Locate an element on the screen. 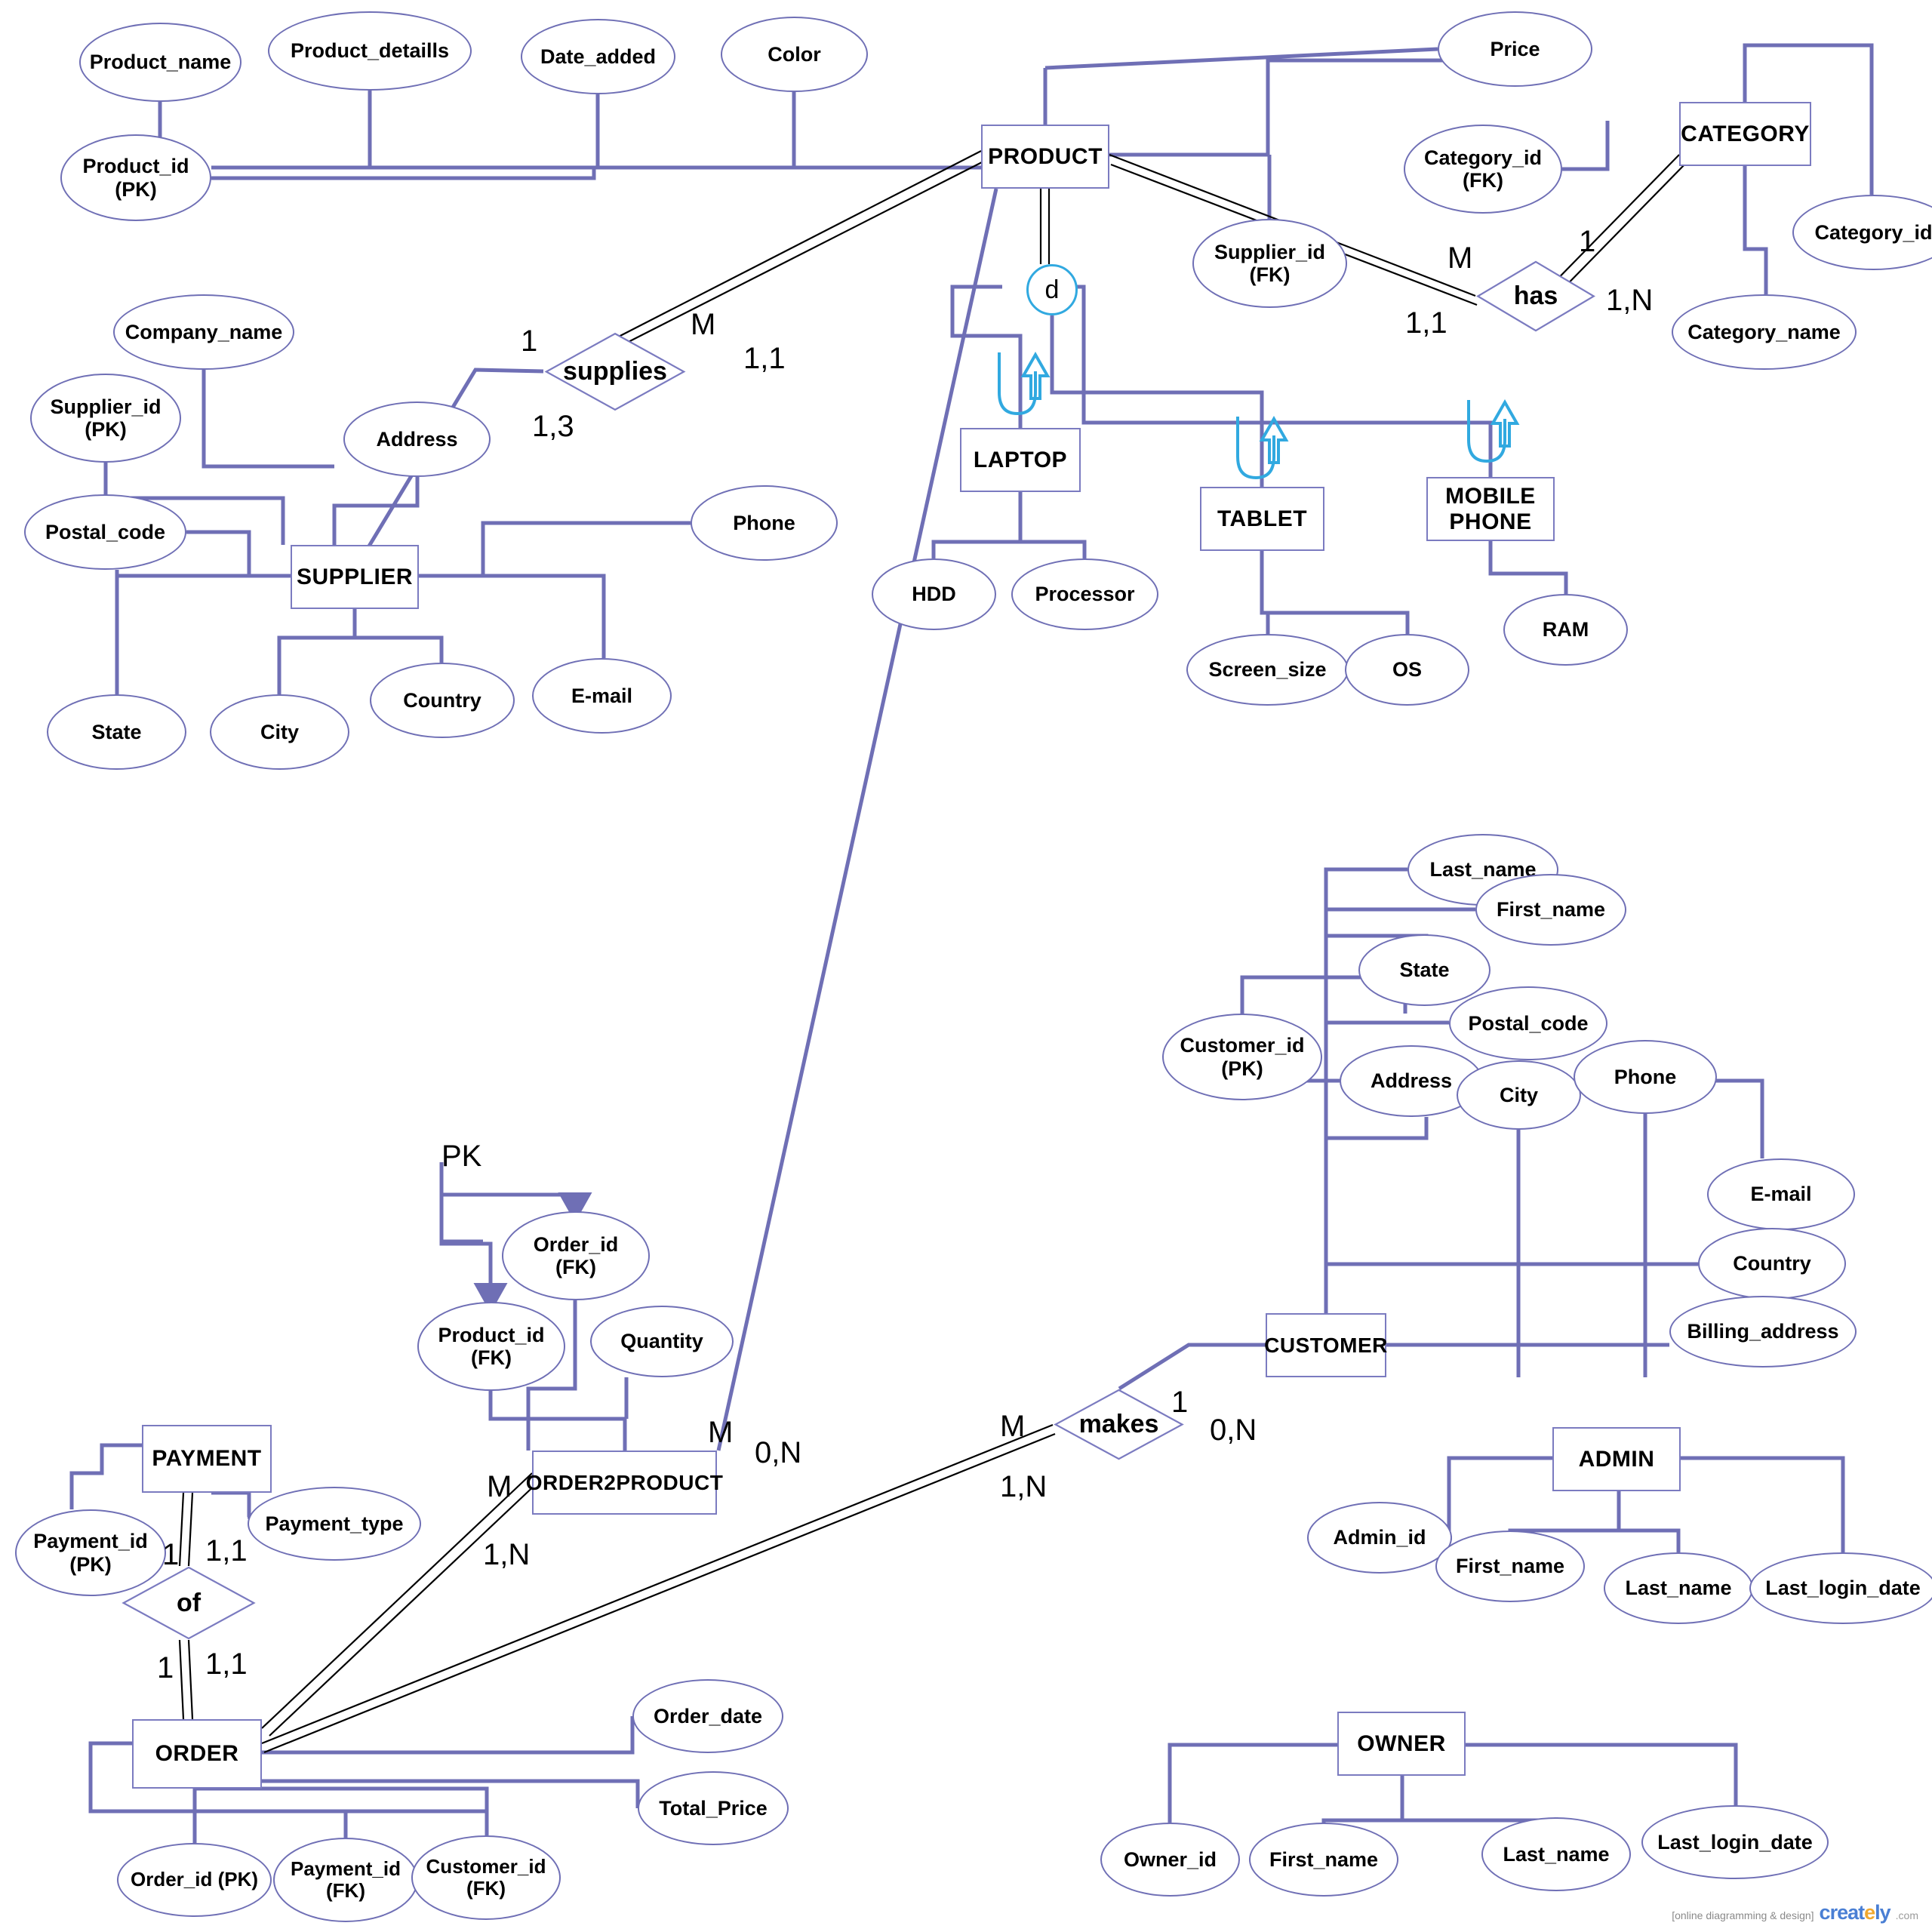  attribute-supplier-email: E-mail is located at coordinates (602, 696).